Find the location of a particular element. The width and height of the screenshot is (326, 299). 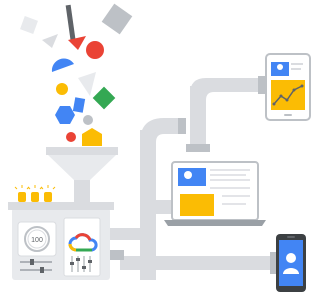

gray-bar-shape is located at coordinates (70, 23).